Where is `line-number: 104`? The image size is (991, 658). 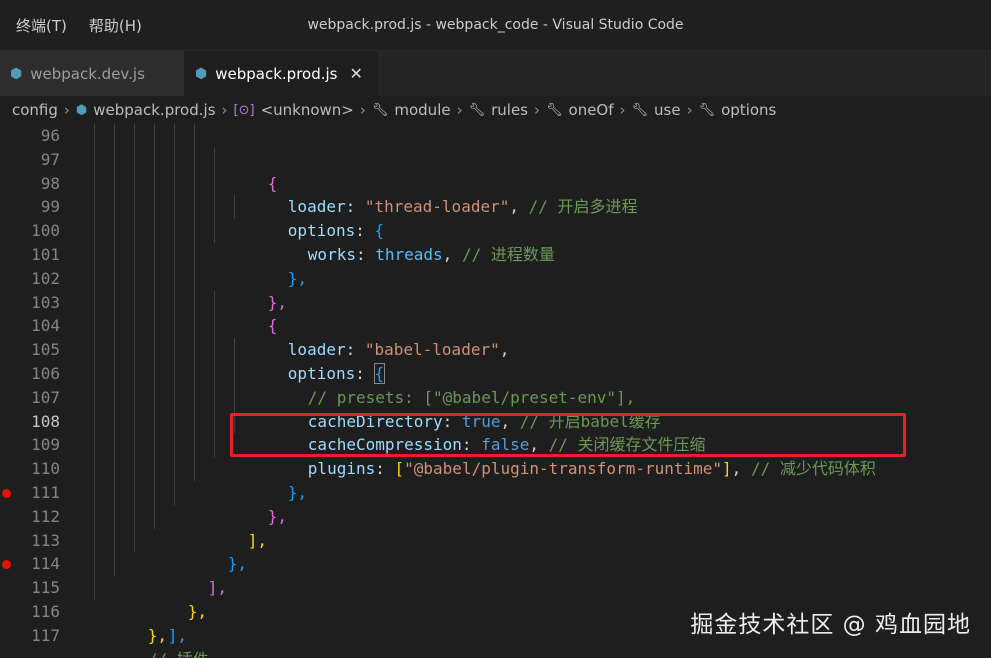
line-number: 104 is located at coordinates (38, 326).